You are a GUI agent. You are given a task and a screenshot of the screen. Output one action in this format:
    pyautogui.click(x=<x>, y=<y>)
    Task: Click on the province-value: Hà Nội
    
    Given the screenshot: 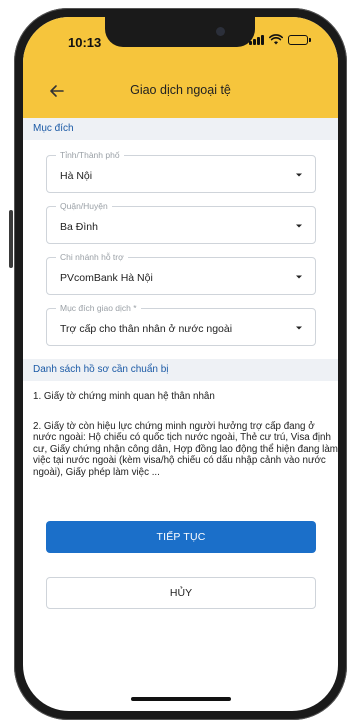 What is the action you would take?
    pyautogui.click(x=76, y=176)
    